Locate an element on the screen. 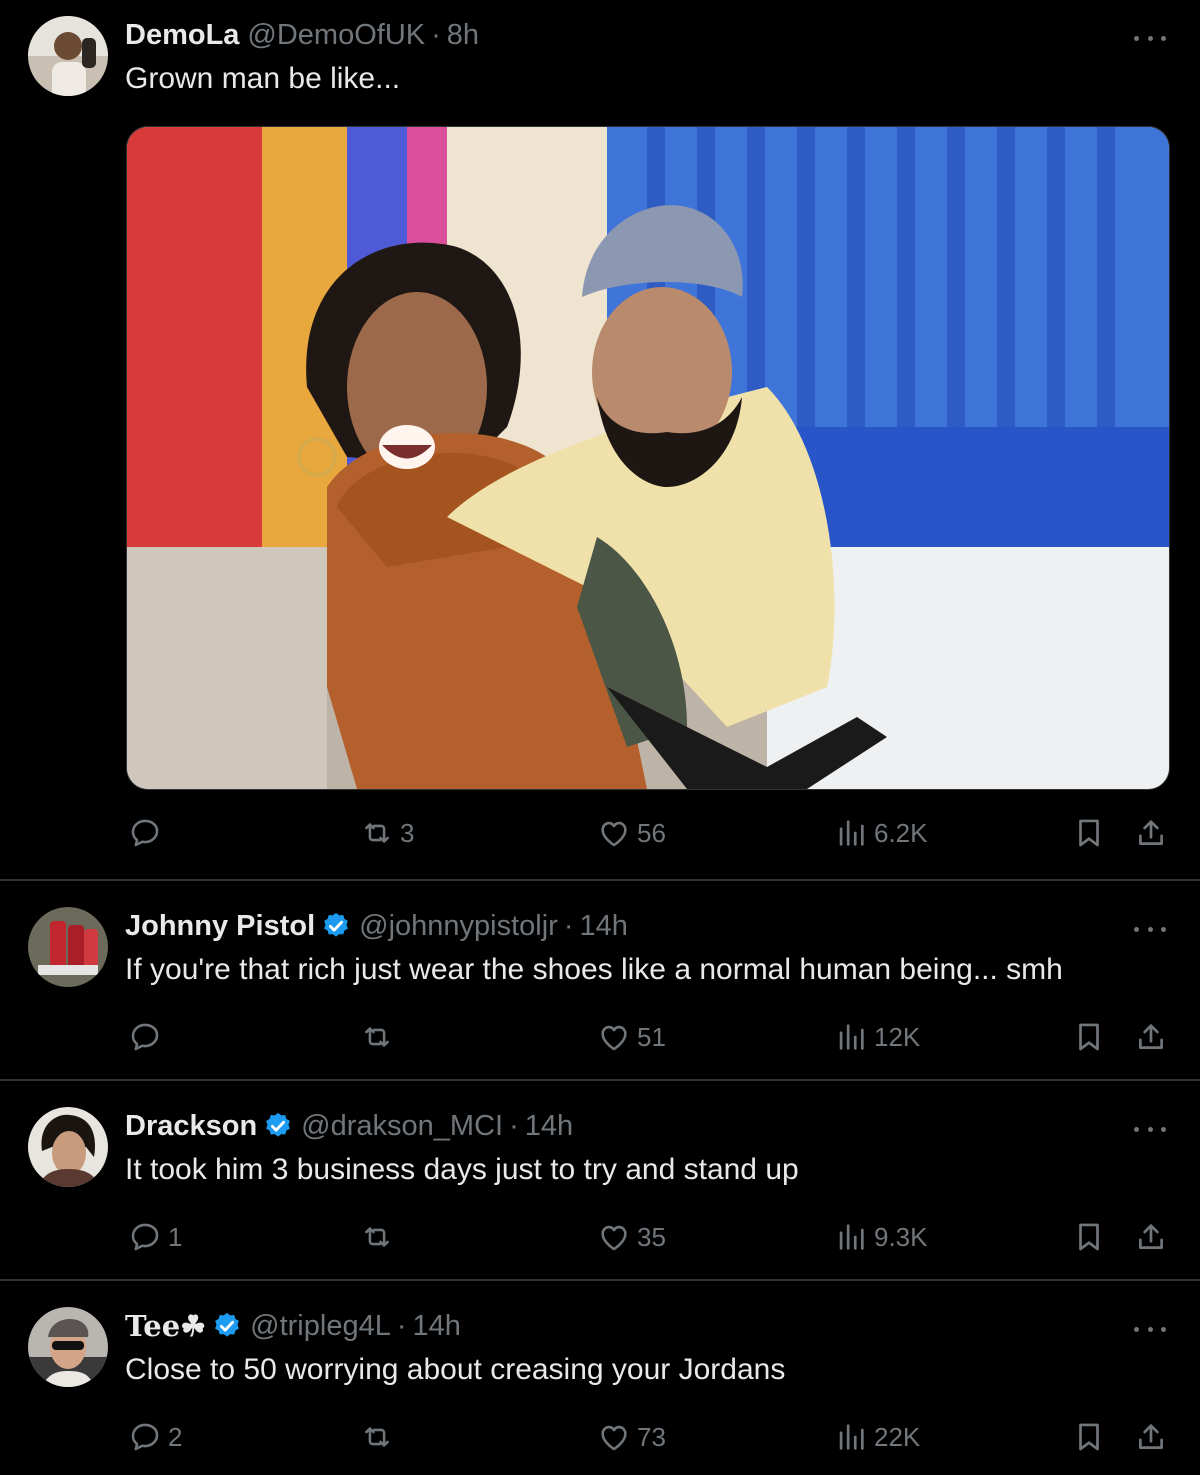 The image size is (1200, 1475). reply-count: 1 is located at coordinates (175, 1236).